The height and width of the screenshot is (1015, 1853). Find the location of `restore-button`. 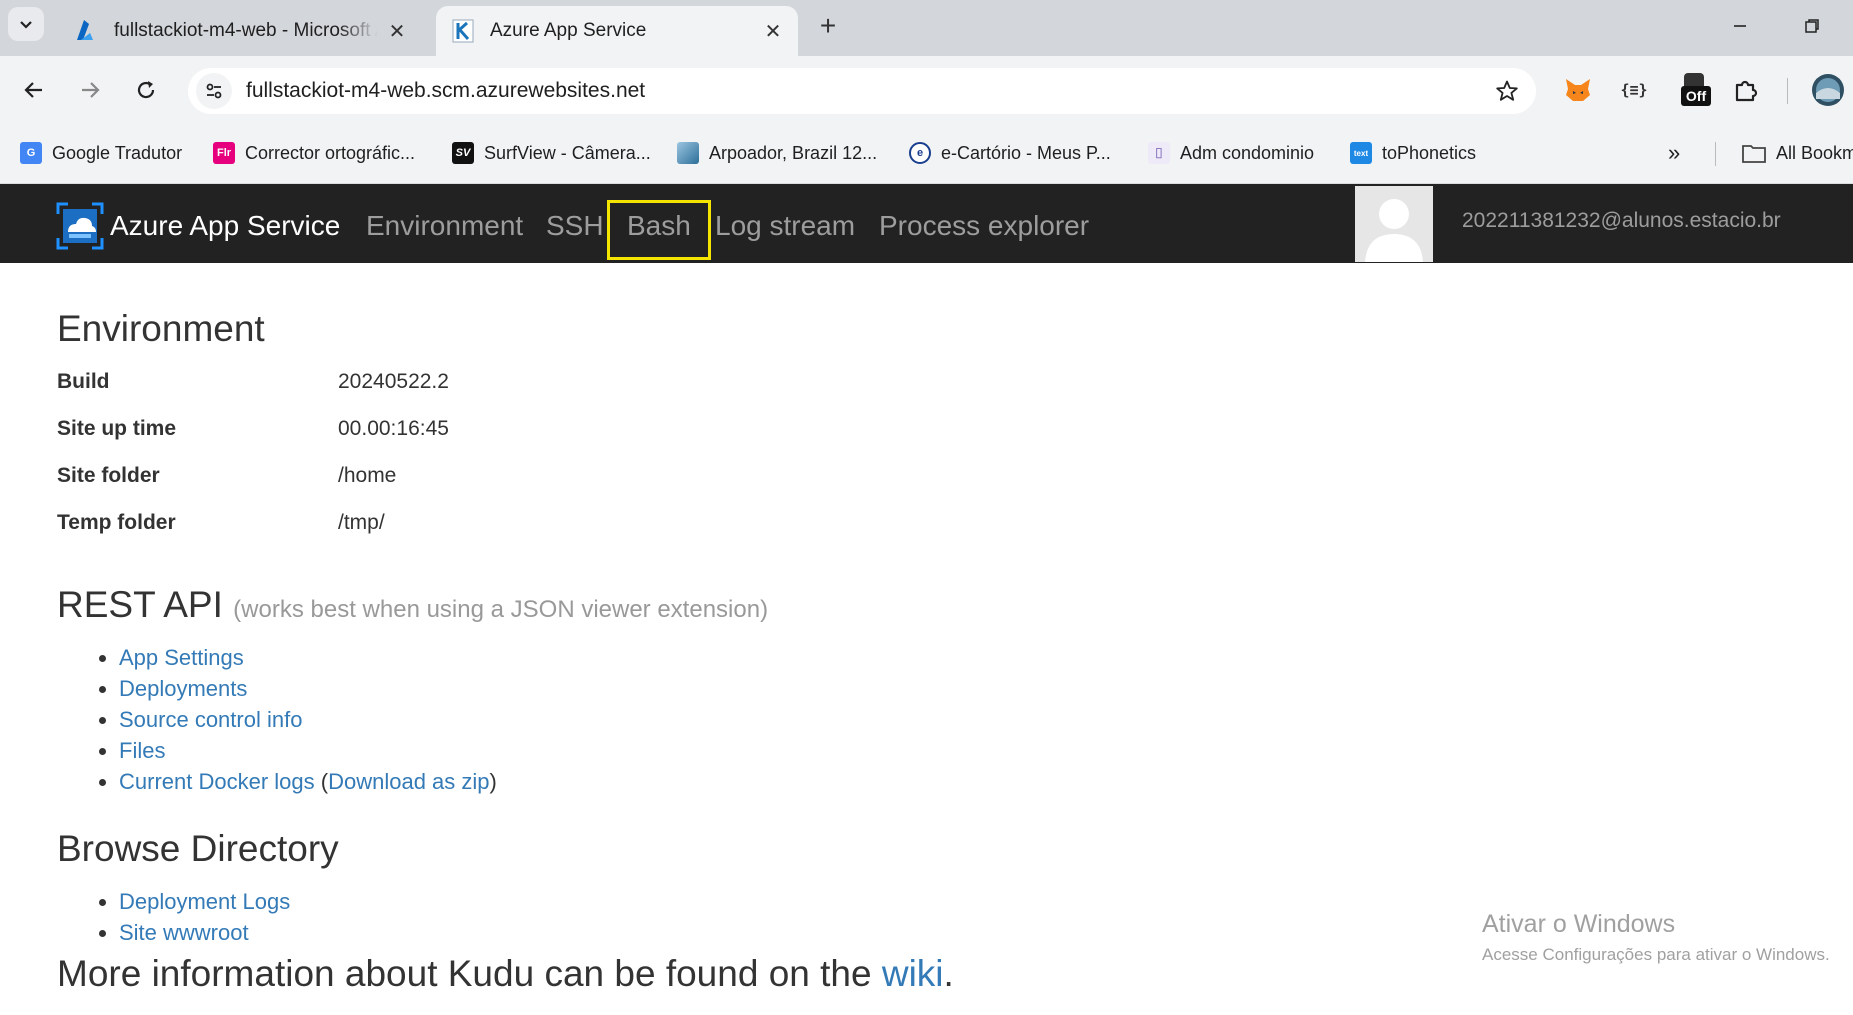

restore-button is located at coordinates (1812, 26).